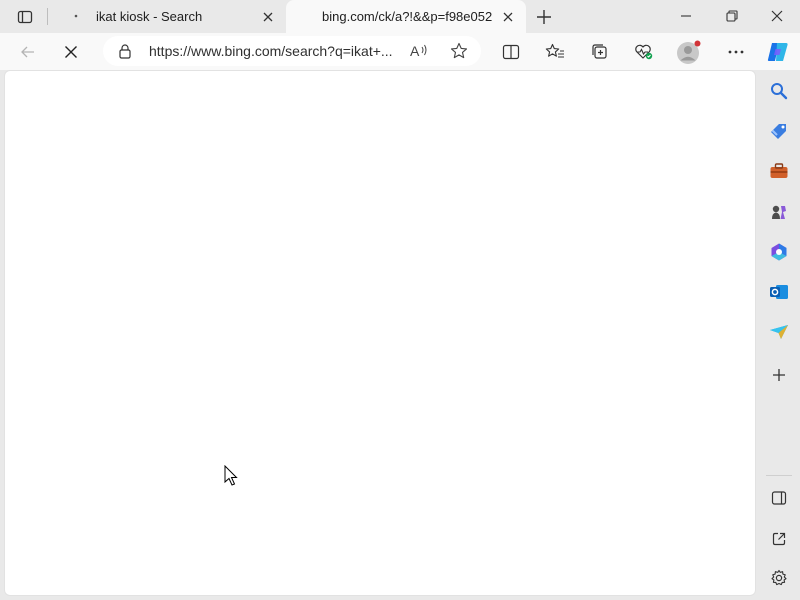 This screenshot has width=800, height=600. What do you see at coordinates (149, 16) in the screenshot?
I see `tab-title: ikat kiosk - Search` at bounding box center [149, 16].